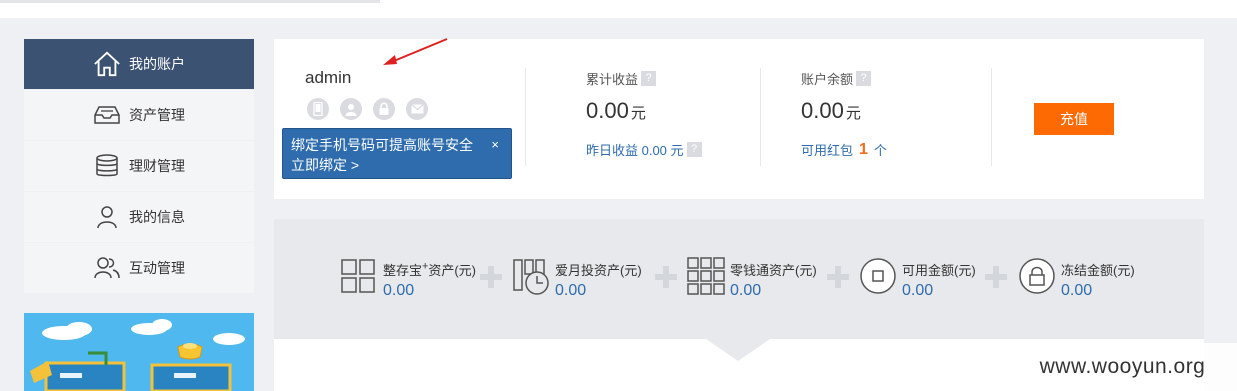 The width and height of the screenshot is (1237, 391). What do you see at coordinates (598, 270) in the screenshot?
I see `asset-label: 爱月投资产(元)` at bounding box center [598, 270].